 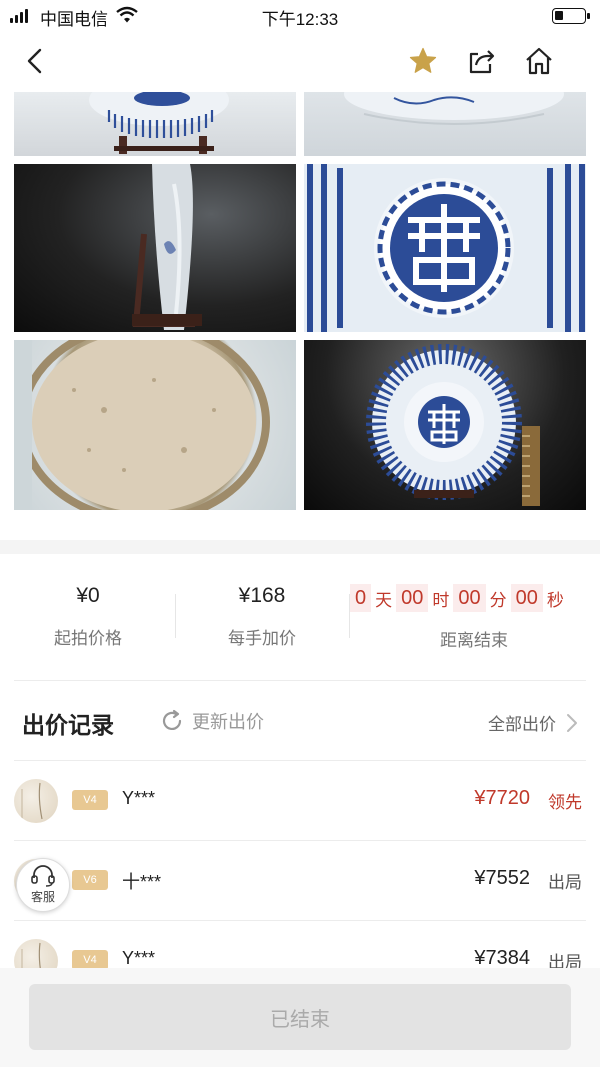 I want to click on countdown-days: 0, so click(x=361, y=598).